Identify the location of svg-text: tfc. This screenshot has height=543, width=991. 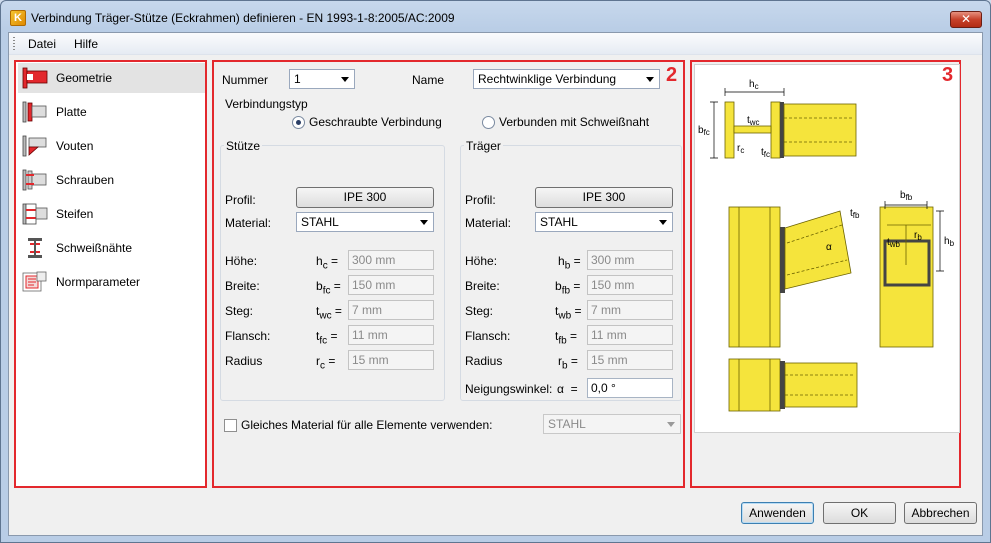
(765, 153).